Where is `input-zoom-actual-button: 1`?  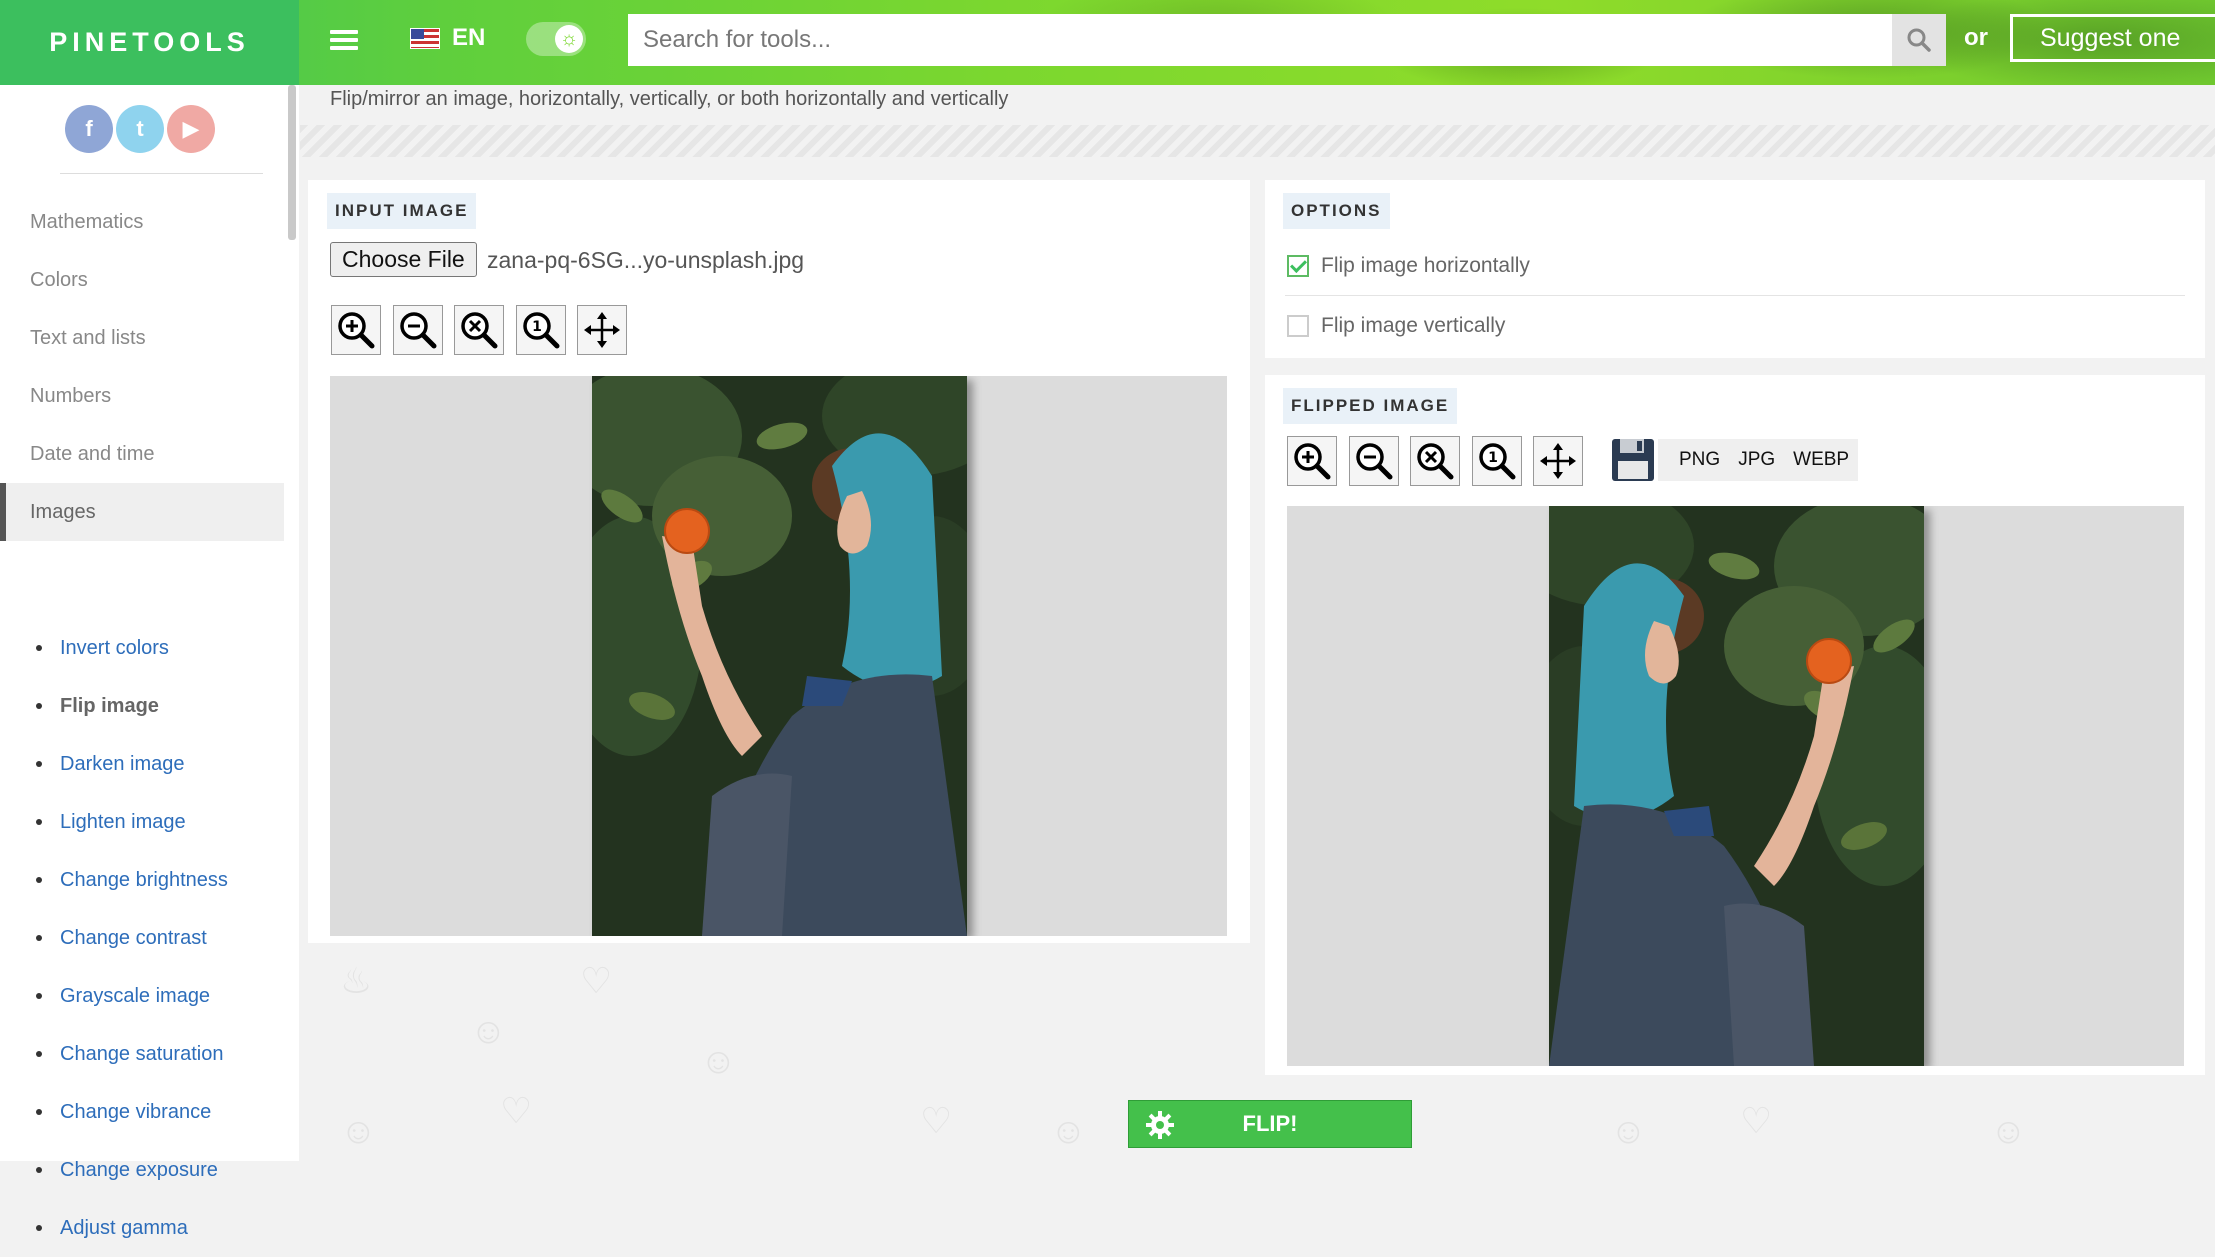
input-zoom-actual-button: 1 is located at coordinates (541, 330).